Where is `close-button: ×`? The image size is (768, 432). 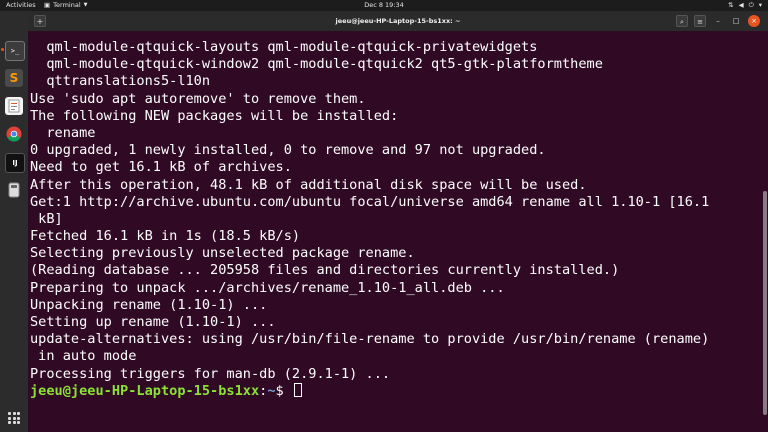 close-button: × is located at coordinates (754, 21).